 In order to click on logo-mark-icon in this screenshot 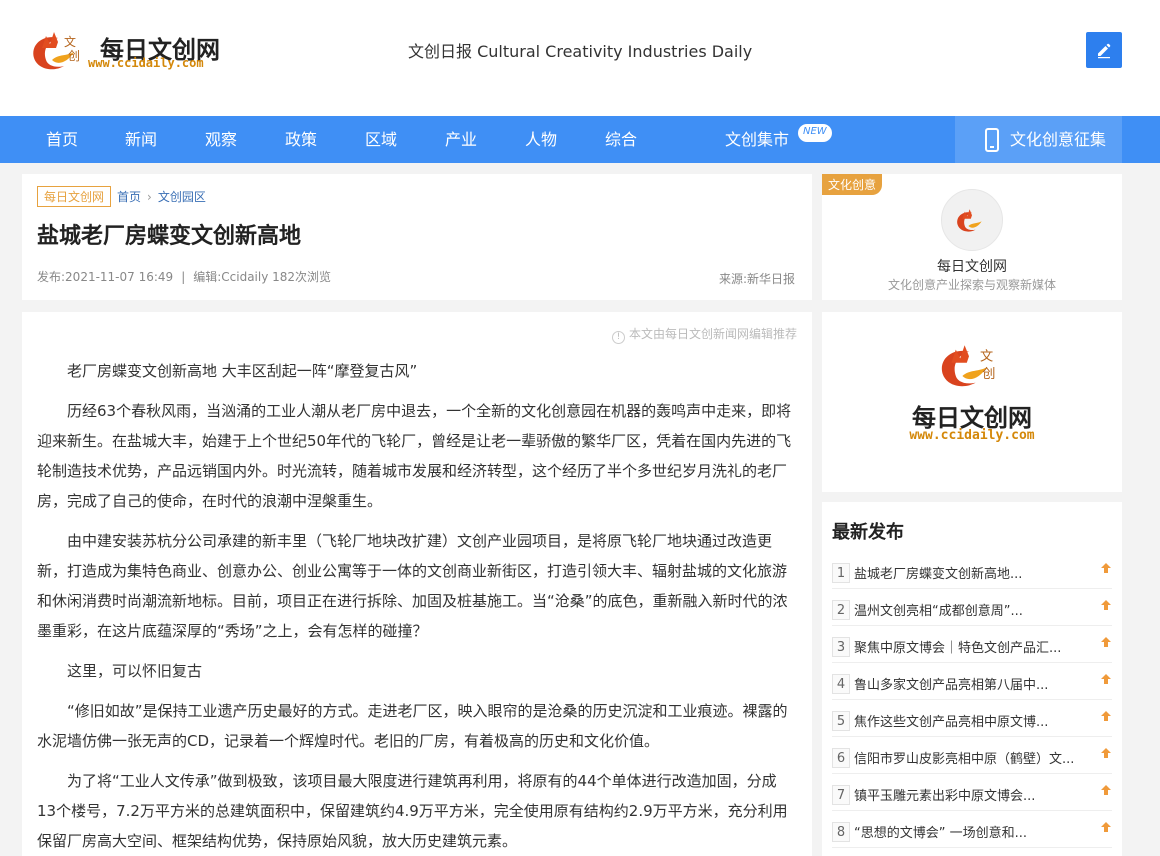, I will do `click(969, 220)`.